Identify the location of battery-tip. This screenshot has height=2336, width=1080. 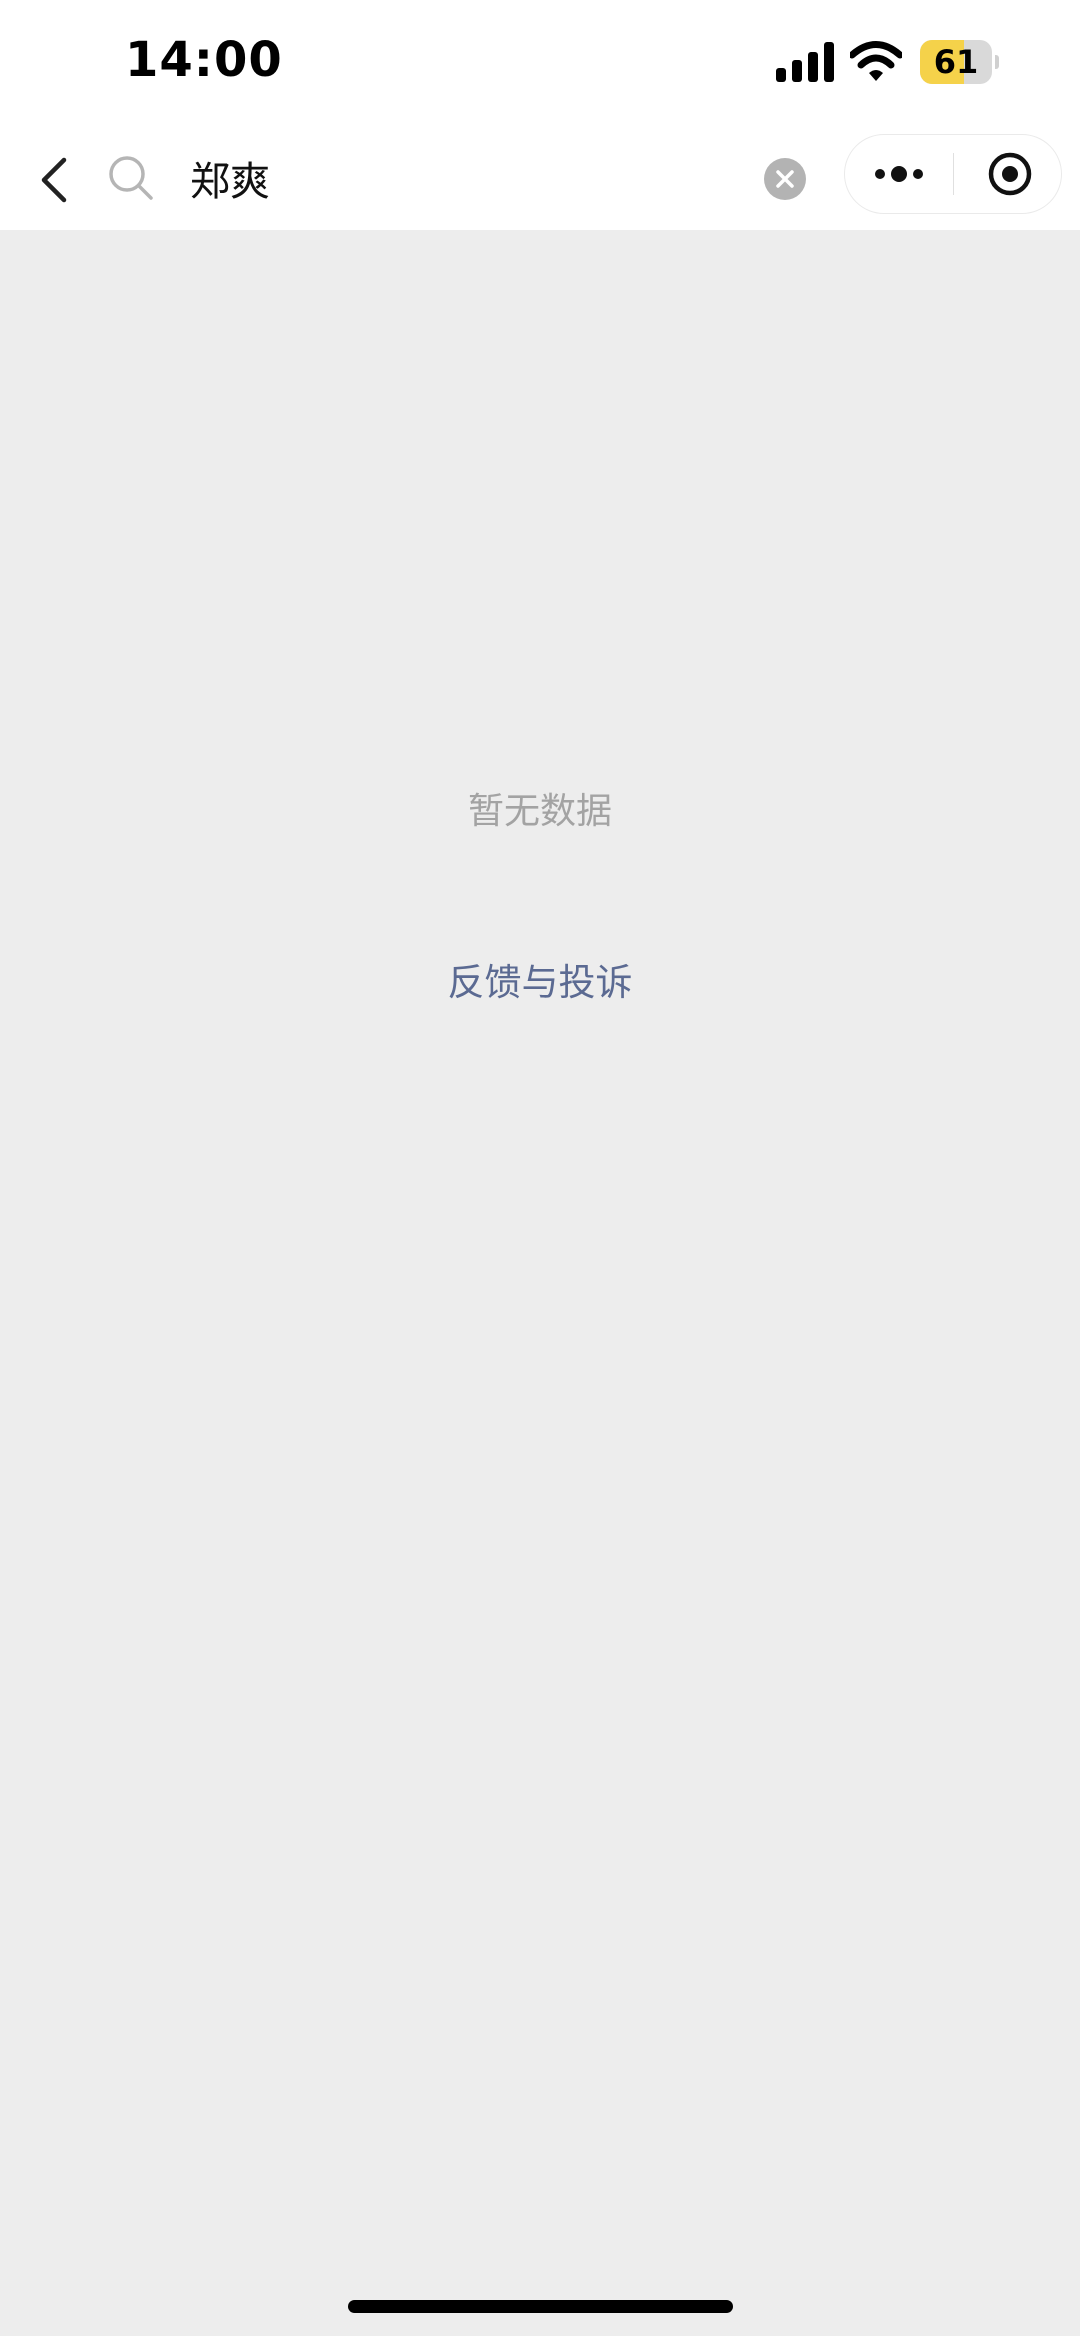
(997, 62).